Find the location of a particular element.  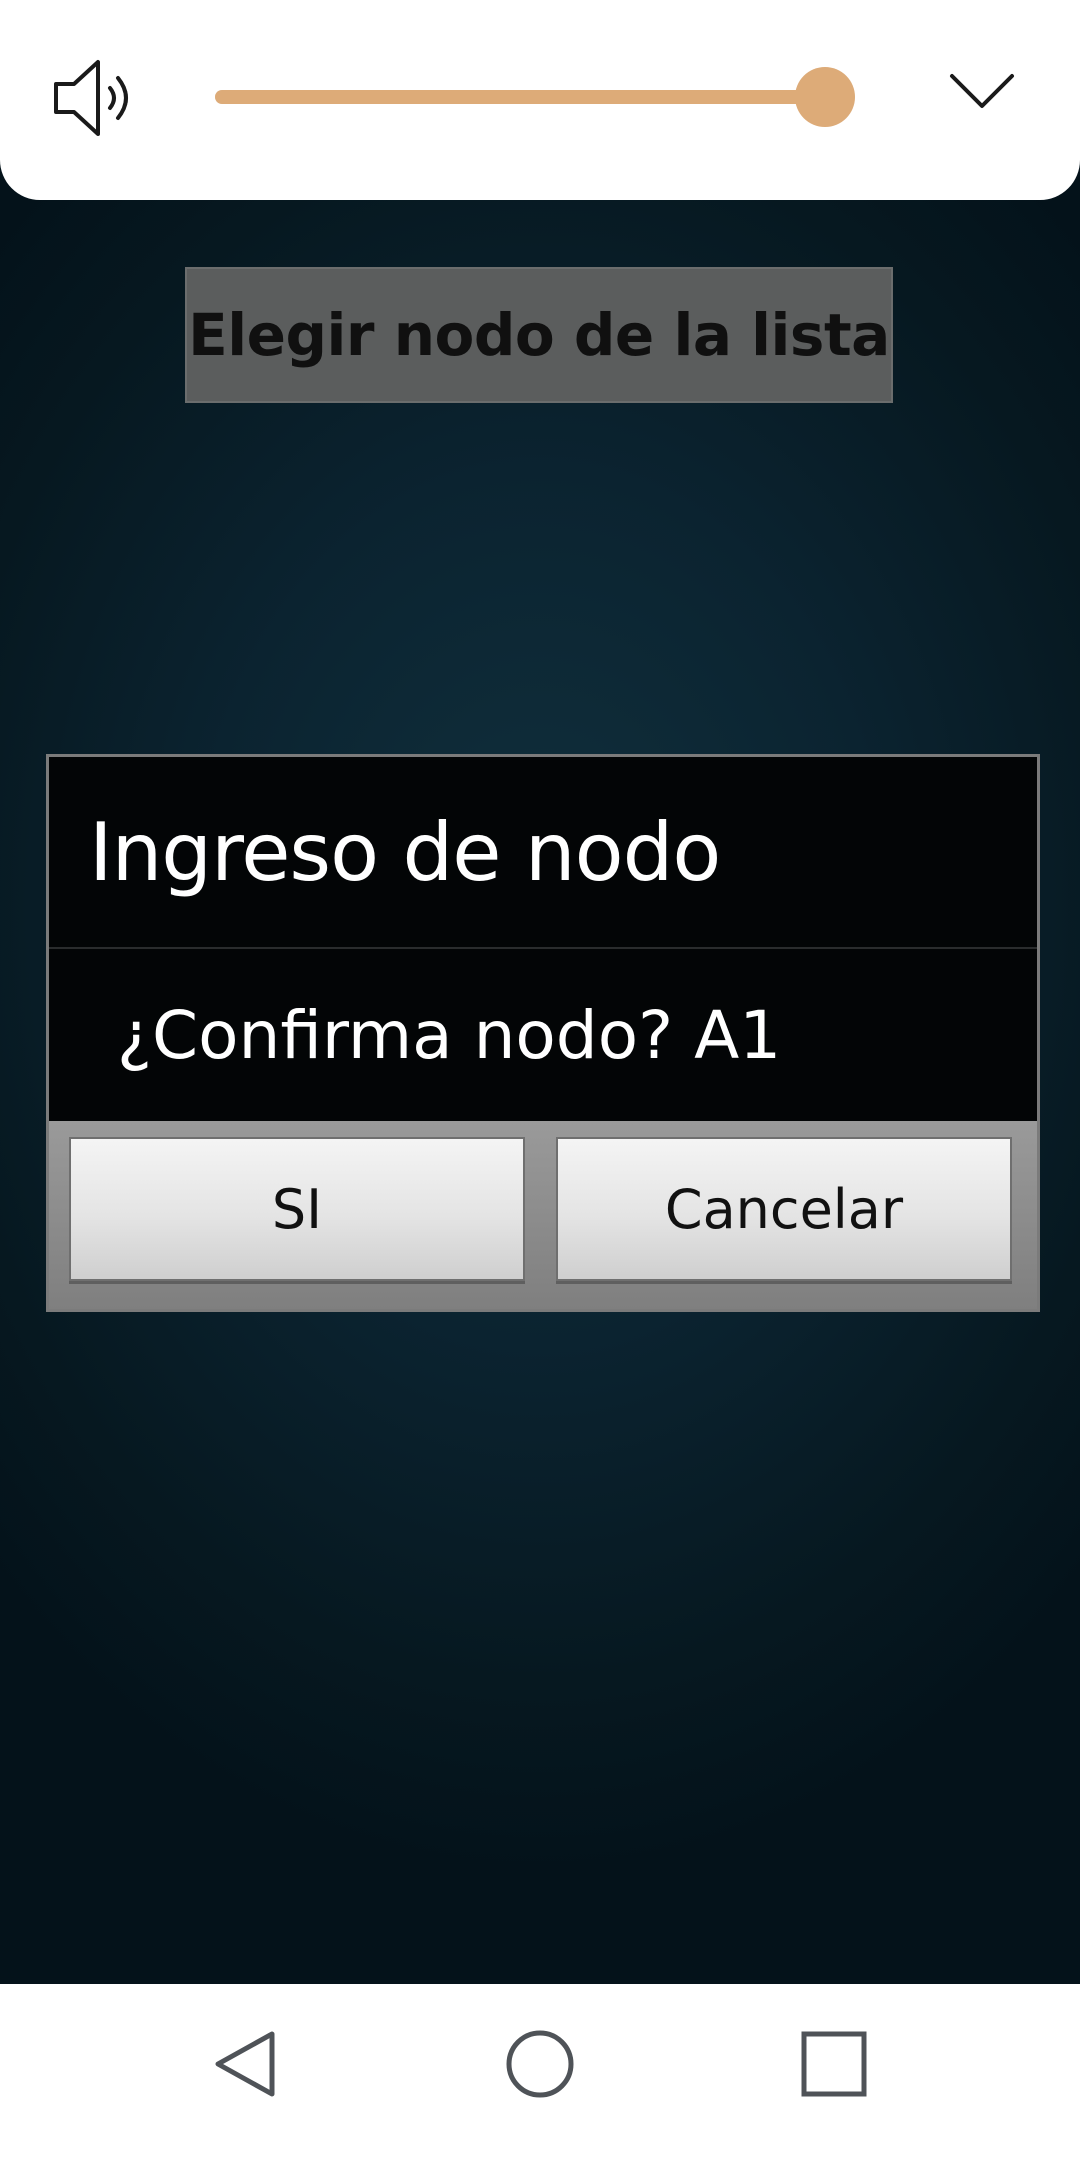

back-icon is located at coordinates (246, 2064).